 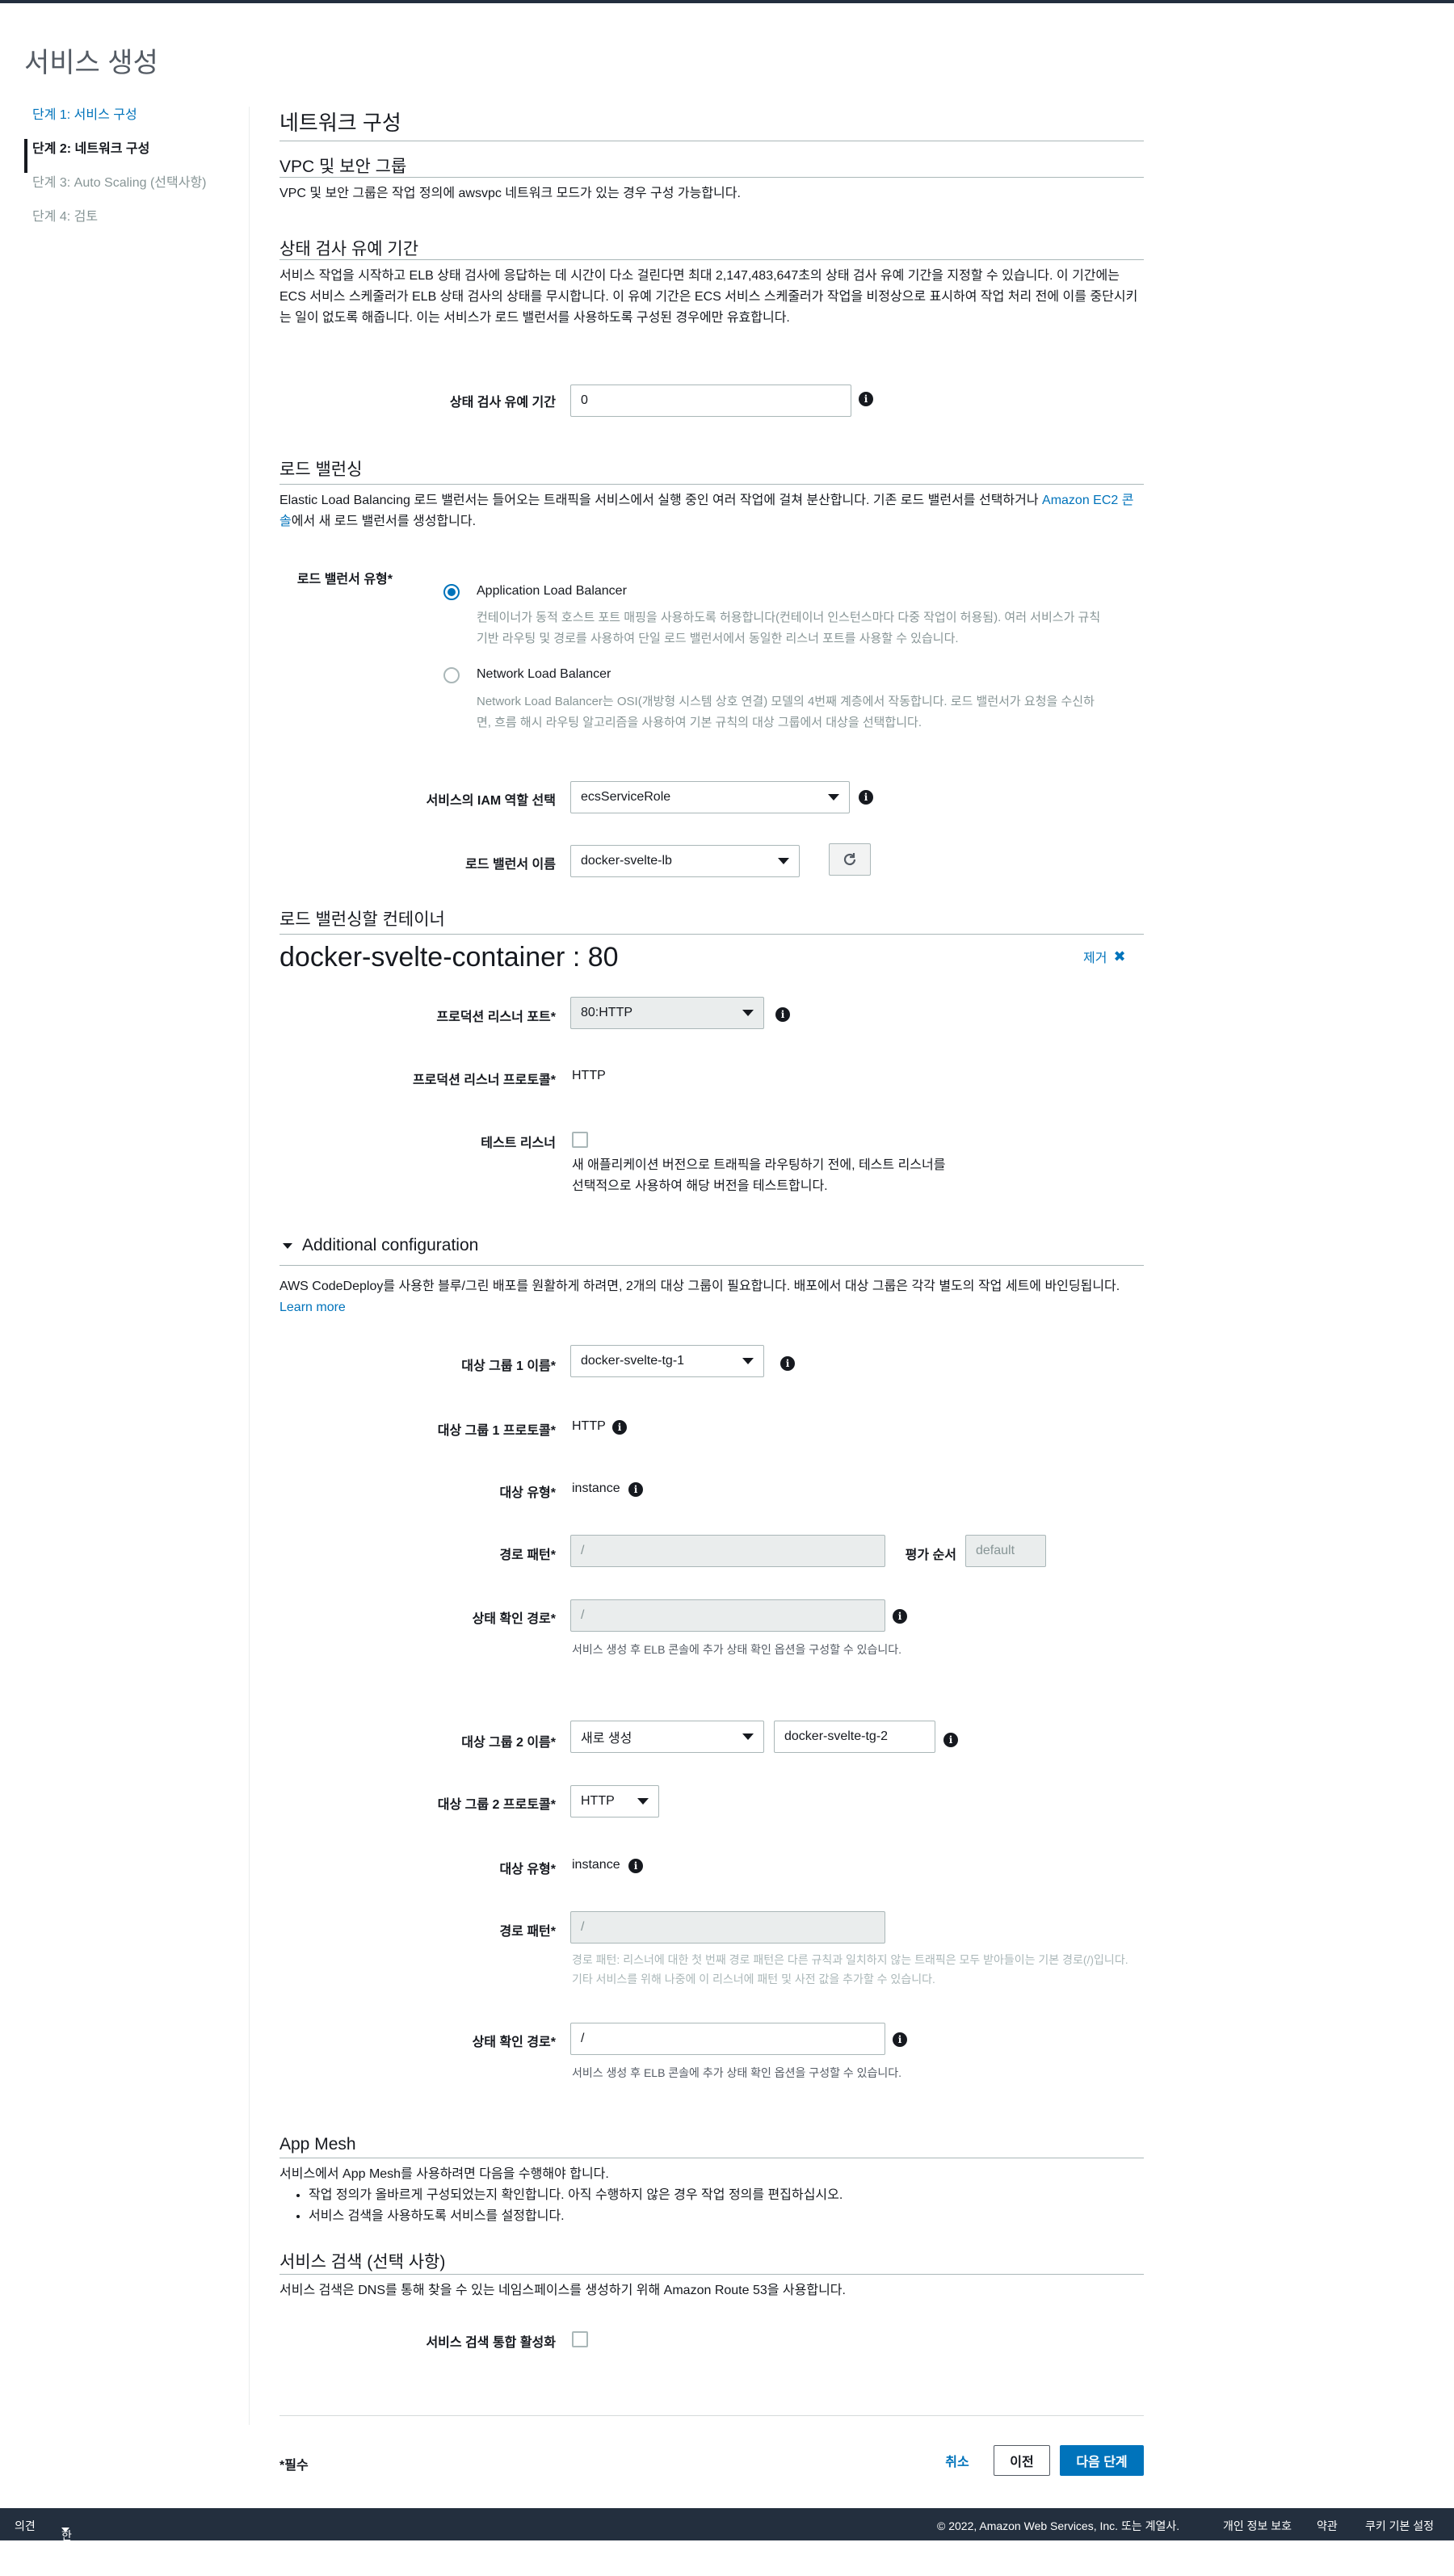 What do you see at coordinates (65, 2530) in the screenshot?
I see `caret-down-icon` at bounding box center [65, 2530].